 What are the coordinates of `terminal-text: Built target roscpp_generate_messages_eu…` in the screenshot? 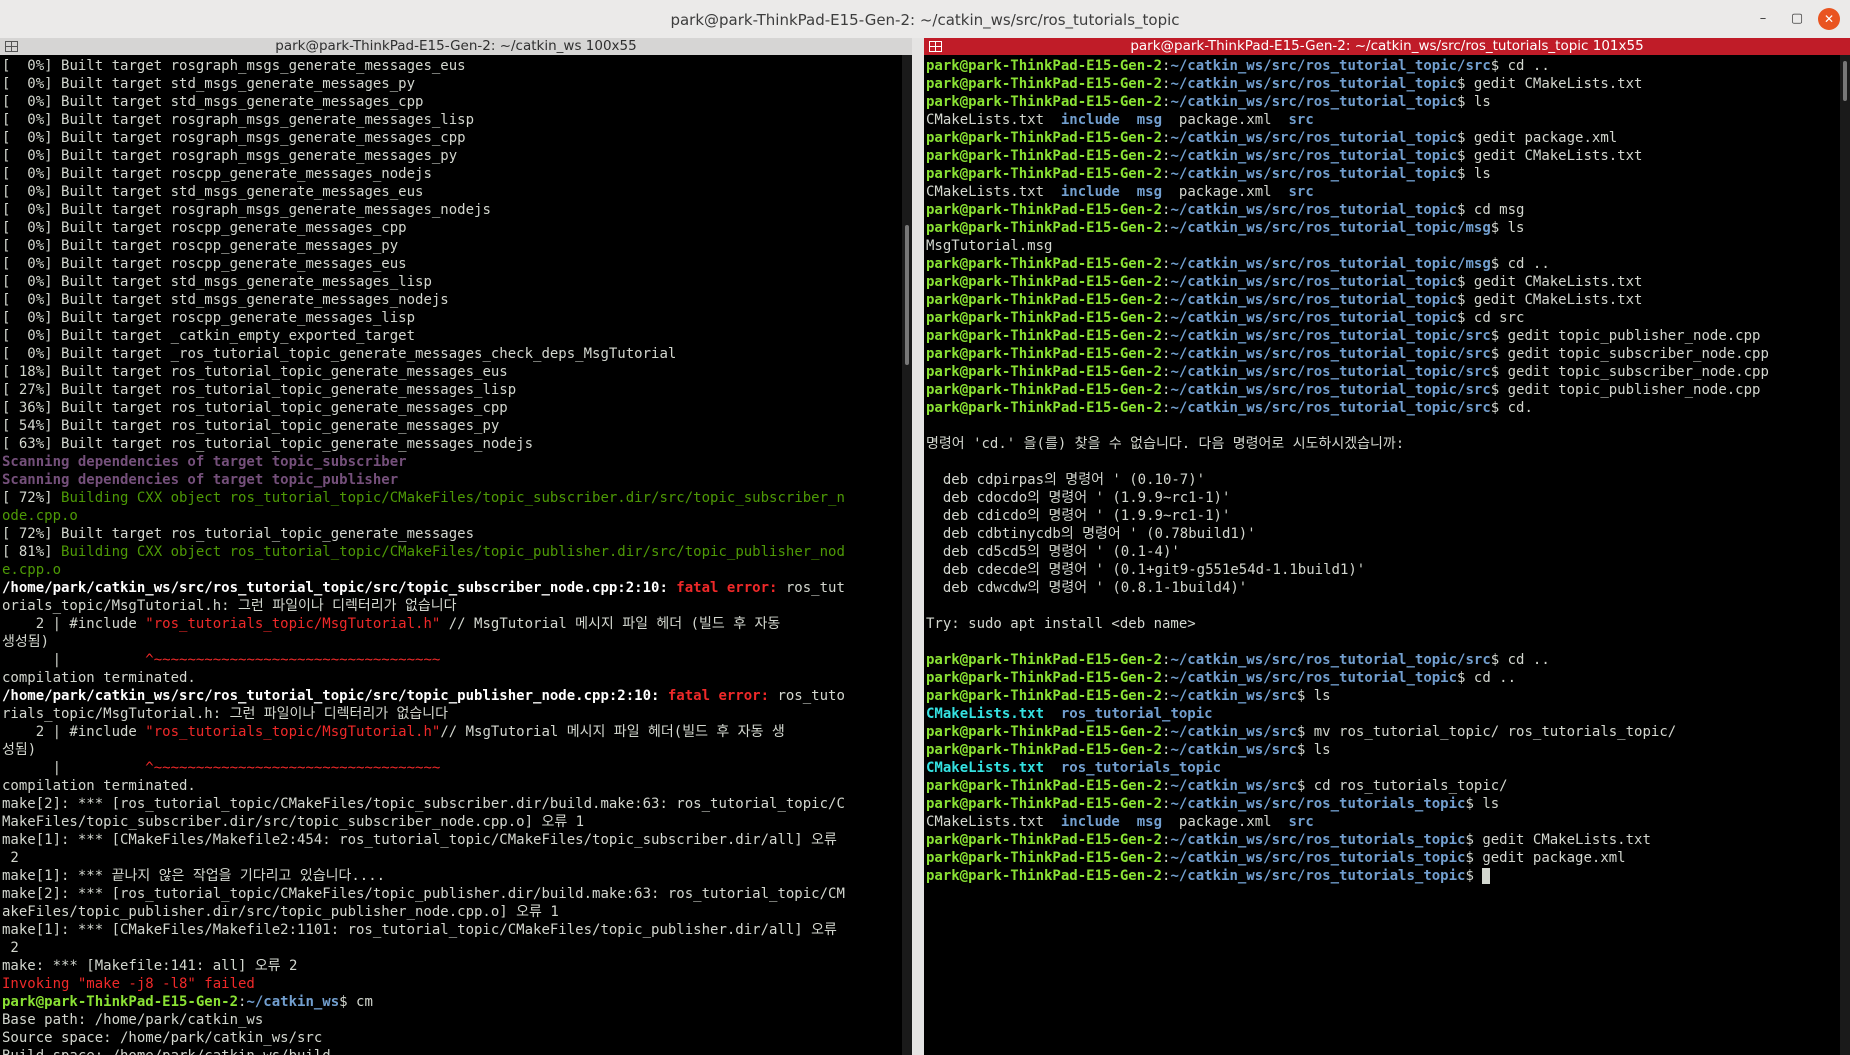 It's located at (234, 264).